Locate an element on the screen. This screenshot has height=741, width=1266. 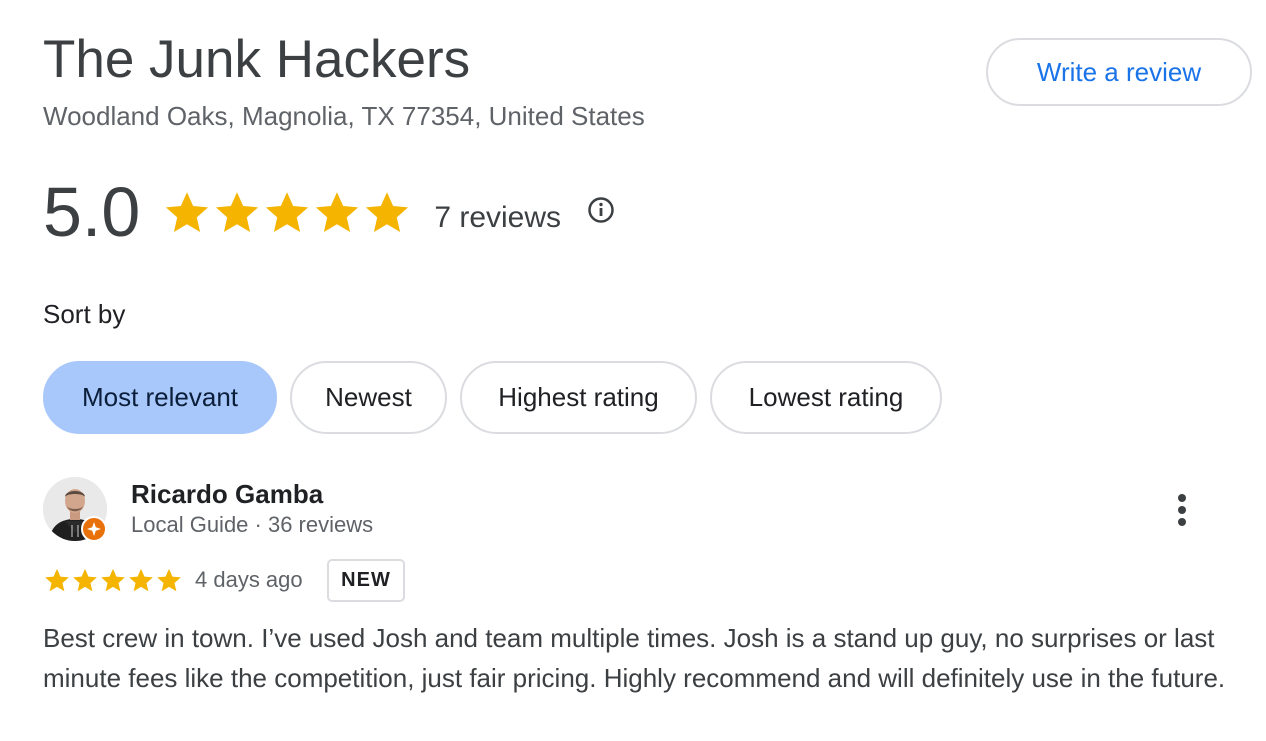
rating-stars is located at coordinates (287, 212).